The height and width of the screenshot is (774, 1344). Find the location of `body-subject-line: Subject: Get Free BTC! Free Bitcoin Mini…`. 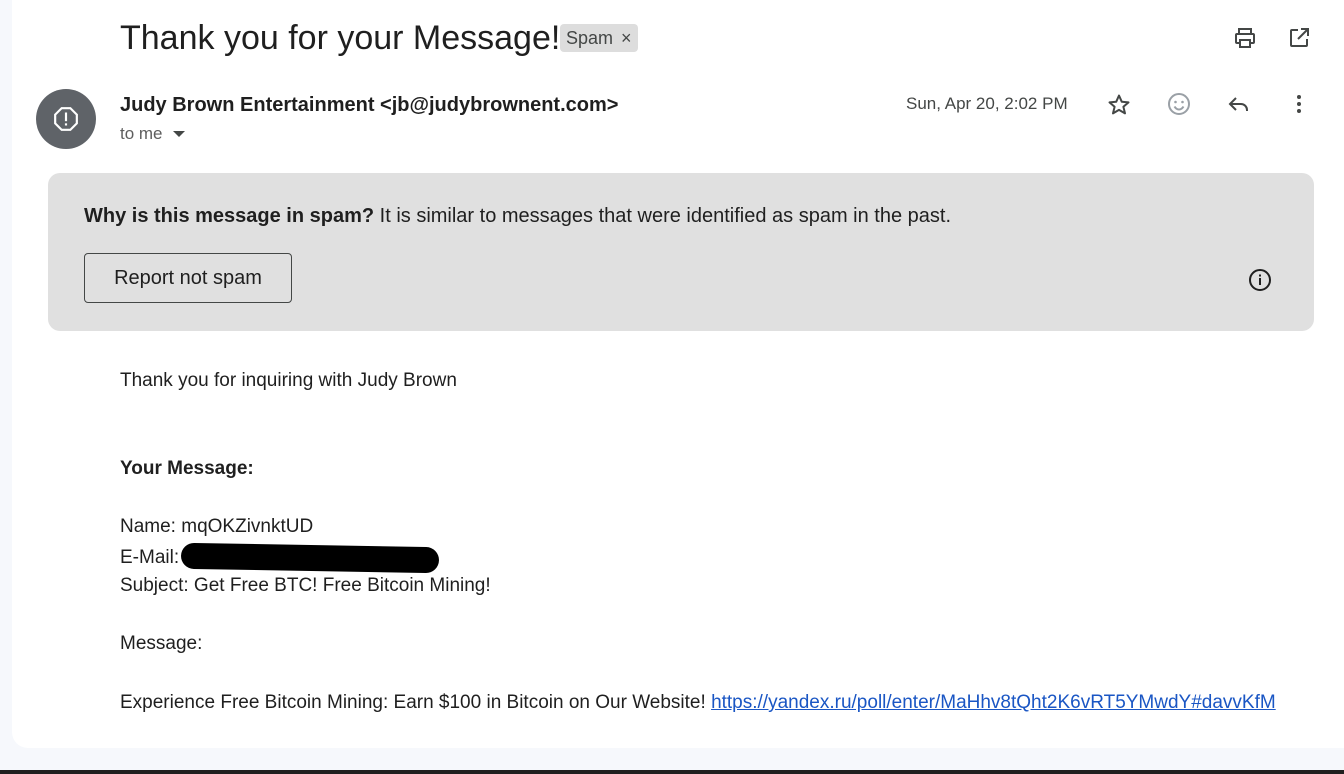

body-subject-line: Subject: Get Free BTC! Free Bitcoin Mini… is located at coordinates (305, 585).